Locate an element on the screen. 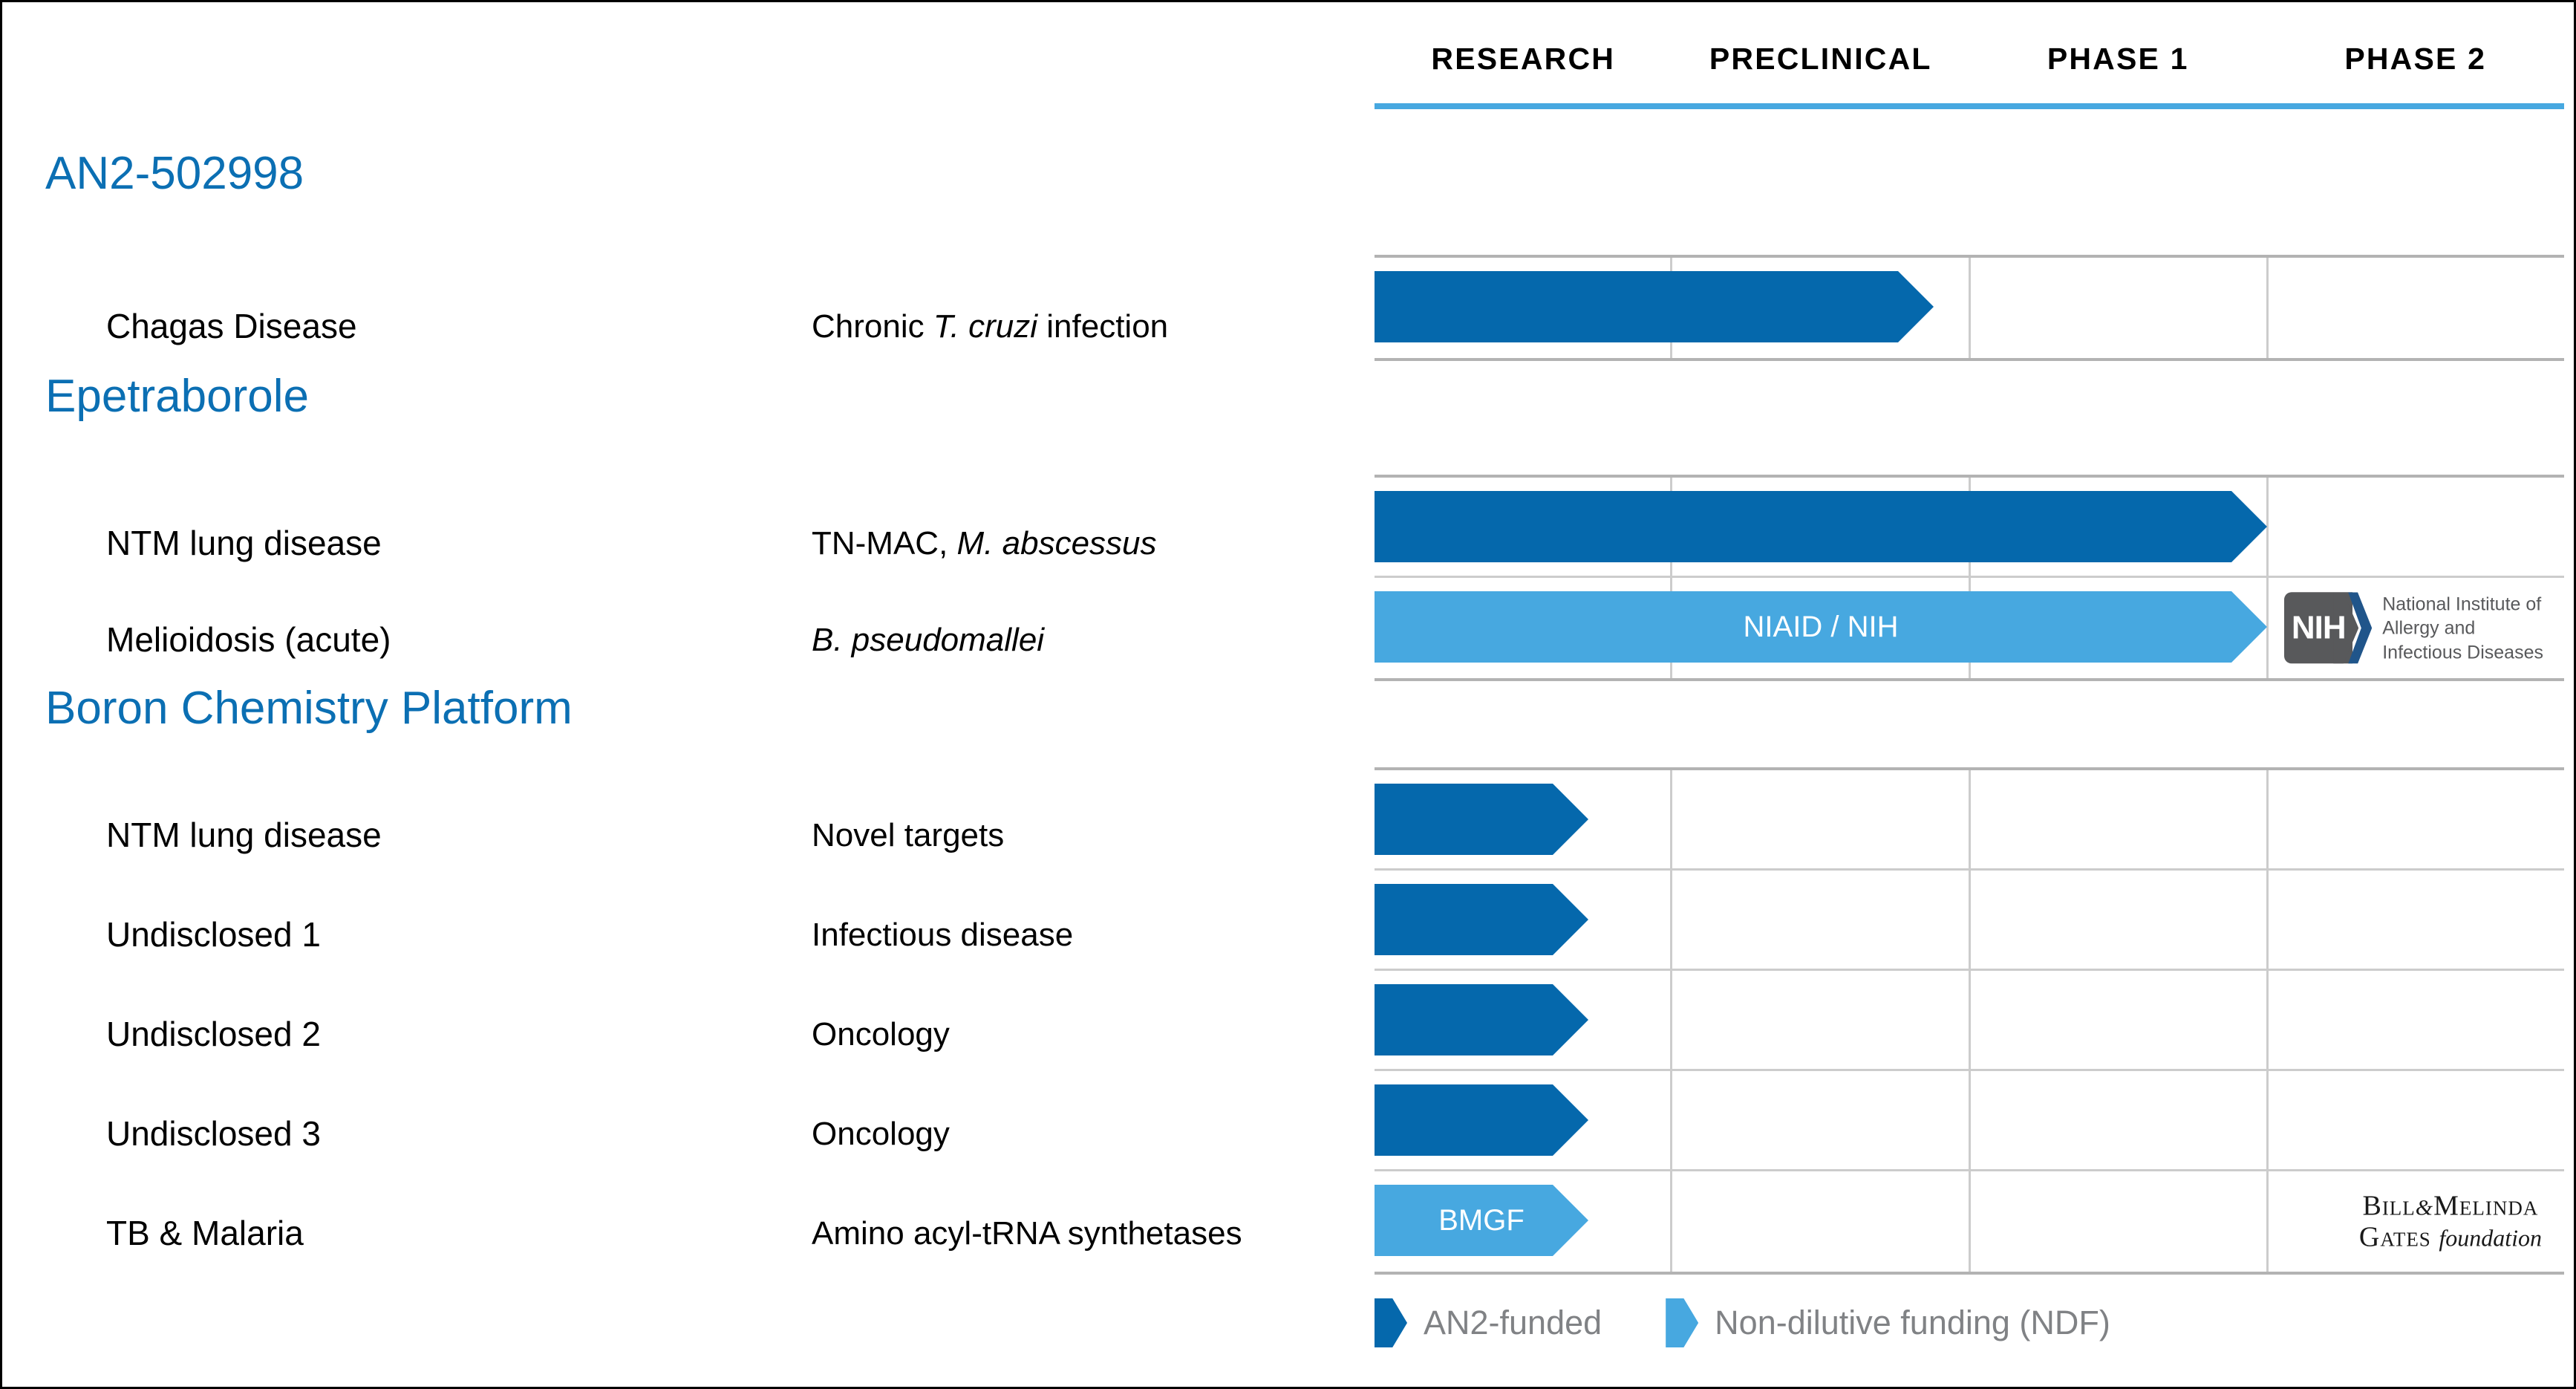  row-detail-label: B. pseudomallei is located at coordinates (928, 640).